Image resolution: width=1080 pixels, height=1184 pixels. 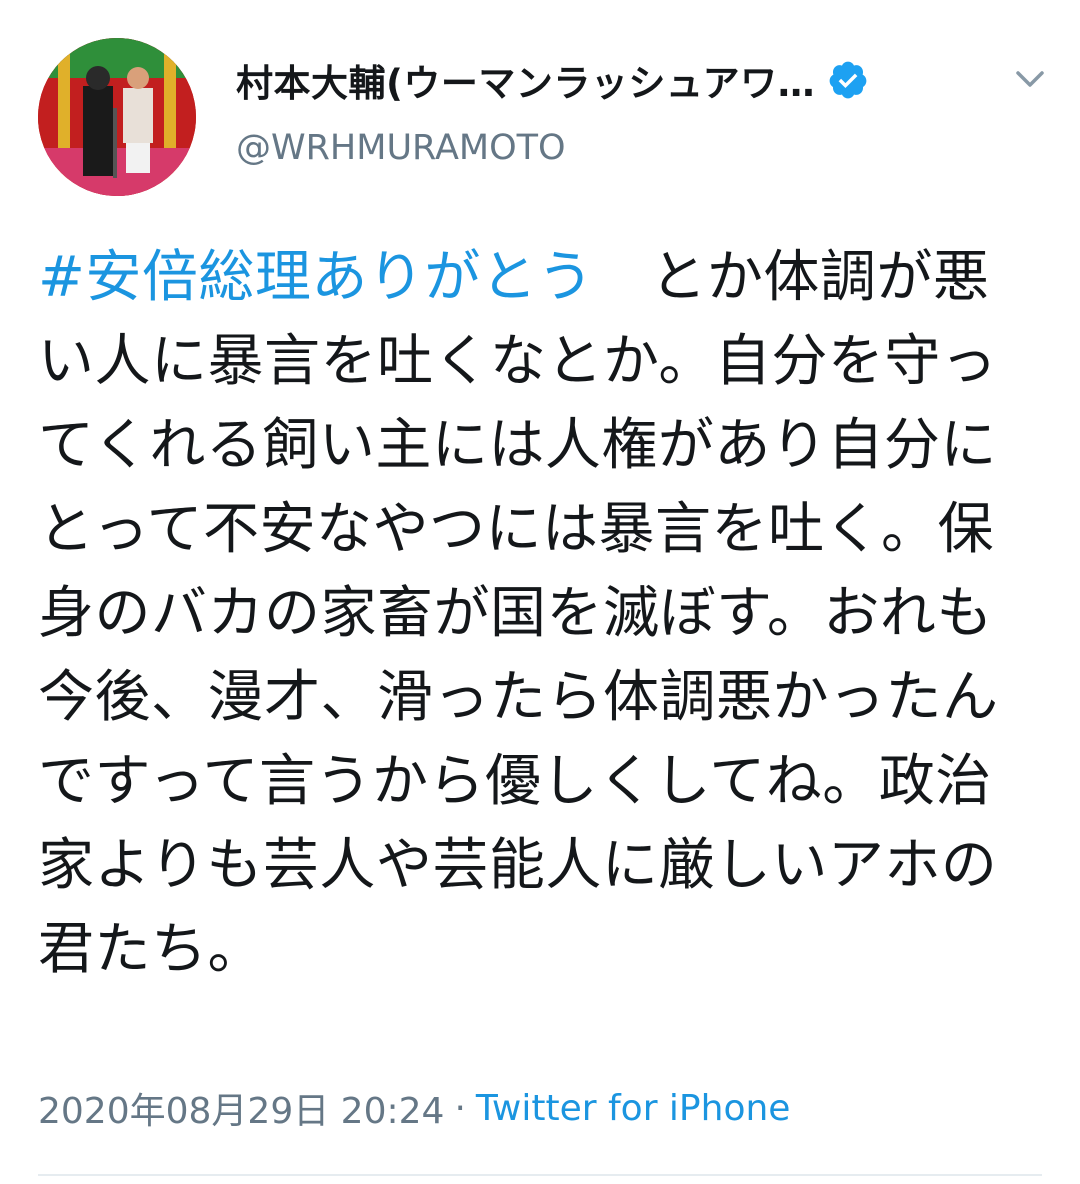 What do you see at coordinates (633, 1108) in the screenshot?
I see `tweet-source-link: Twitter for iPhone` at bounding box center [633, 1108].